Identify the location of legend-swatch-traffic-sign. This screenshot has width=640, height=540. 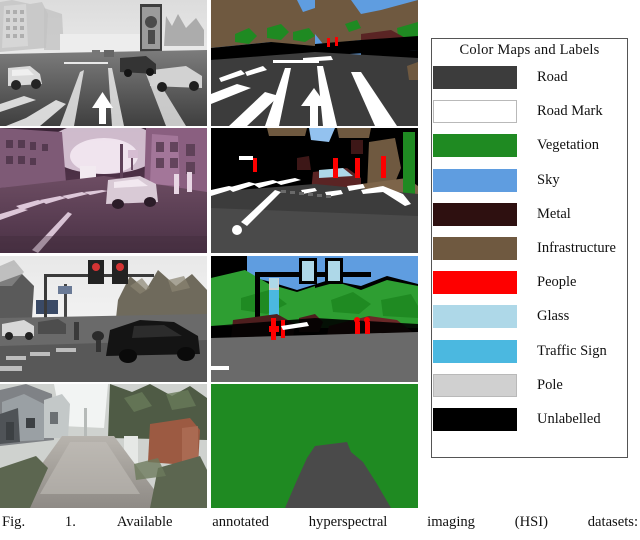
(475, 351).